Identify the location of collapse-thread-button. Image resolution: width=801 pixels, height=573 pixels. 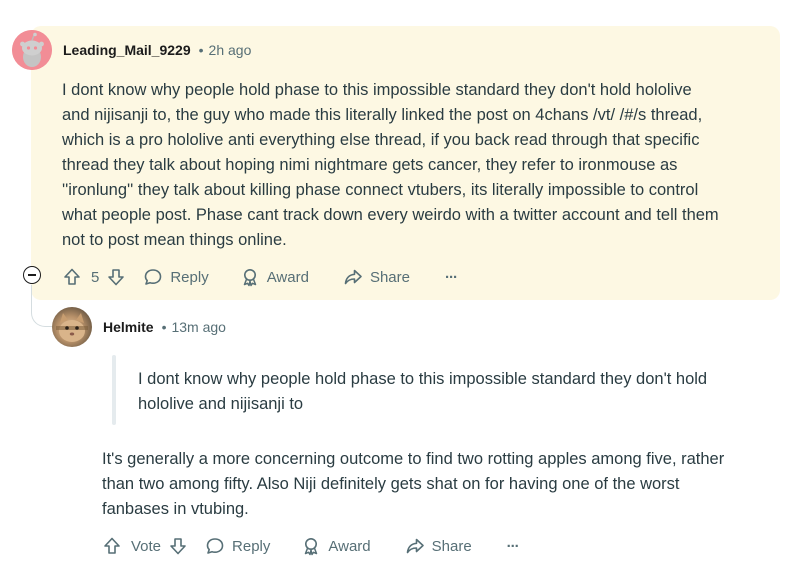
(32, 275).